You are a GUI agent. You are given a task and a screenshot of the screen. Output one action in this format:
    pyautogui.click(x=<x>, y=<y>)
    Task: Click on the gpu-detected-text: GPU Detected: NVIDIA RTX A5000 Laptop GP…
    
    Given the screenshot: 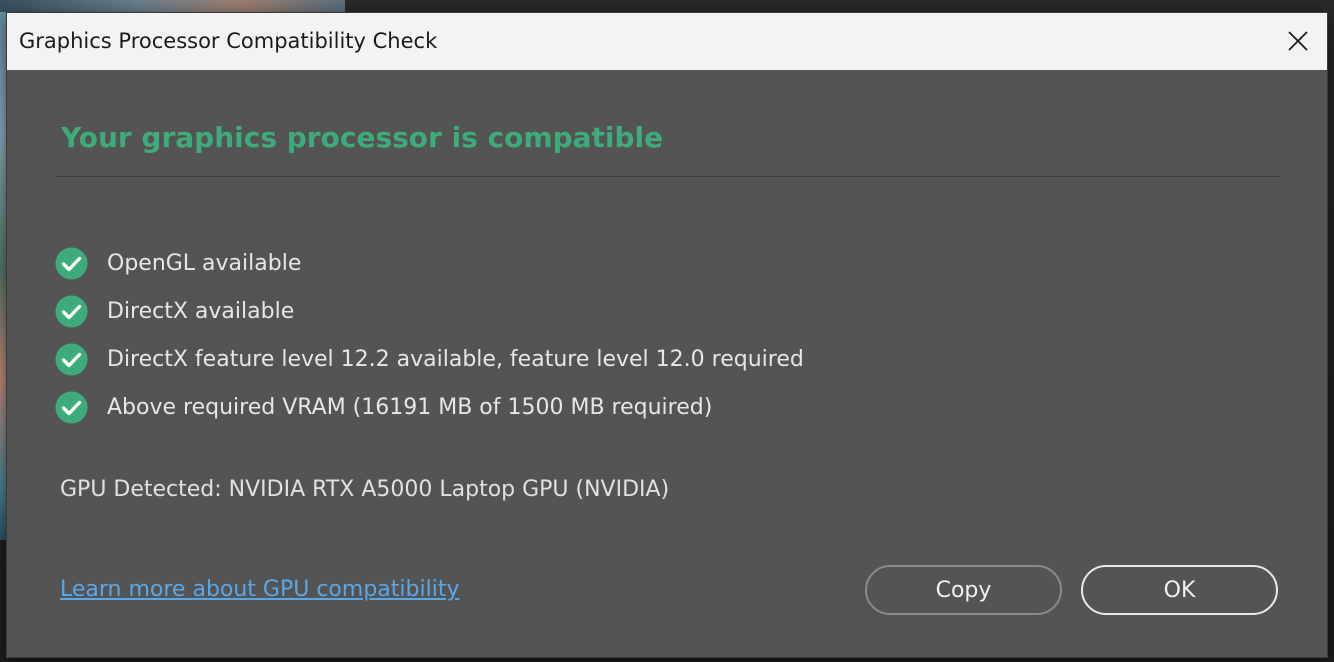 What is the action you would take?
    pyautogui.click(x=365, y=489)
    